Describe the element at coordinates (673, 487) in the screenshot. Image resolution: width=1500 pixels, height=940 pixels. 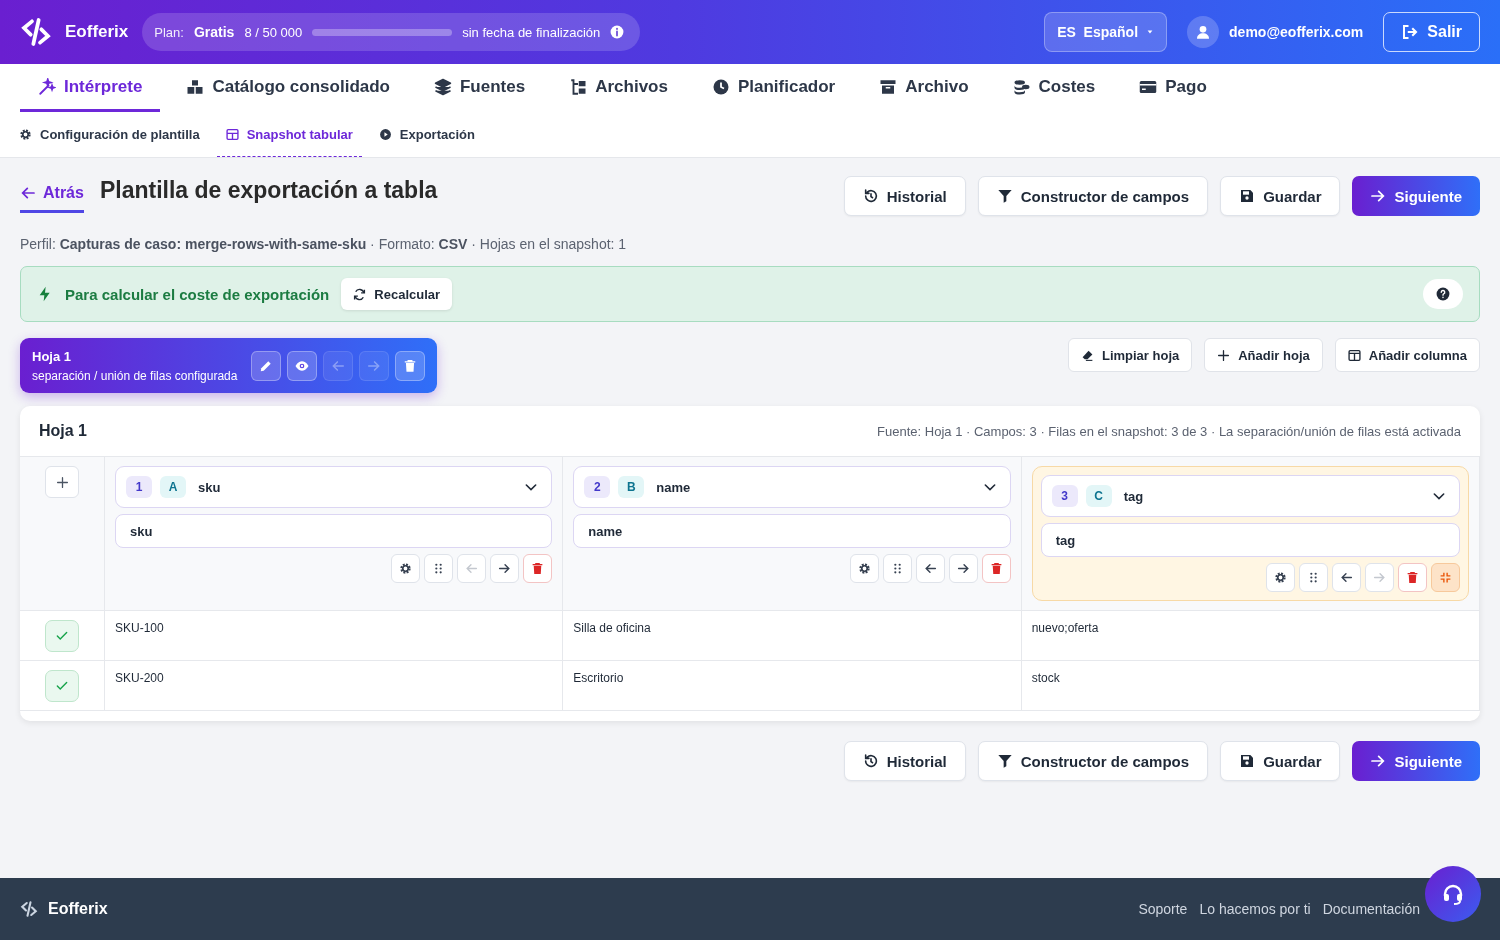
I see `field-name: name` at that location.